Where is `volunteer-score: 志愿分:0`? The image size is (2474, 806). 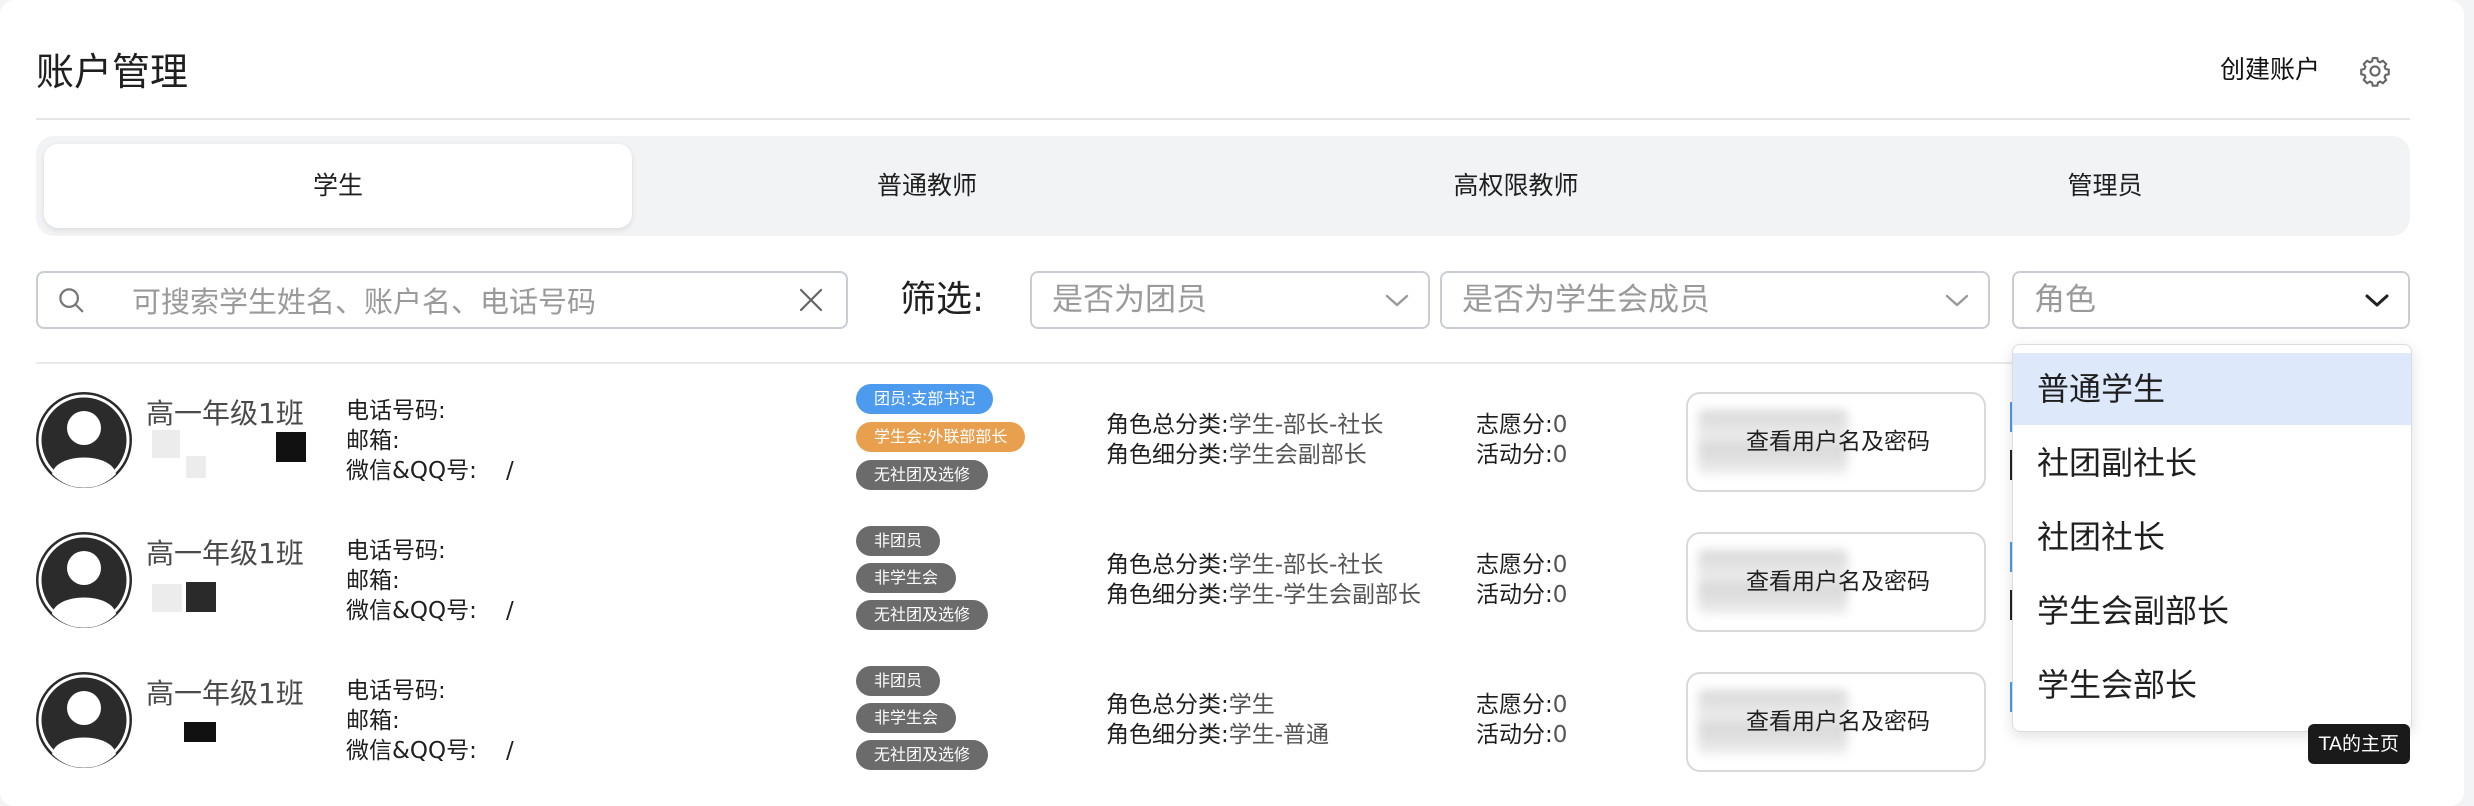
volunteer-score: 志愿分:0 is located at coordinates (1521, 705).